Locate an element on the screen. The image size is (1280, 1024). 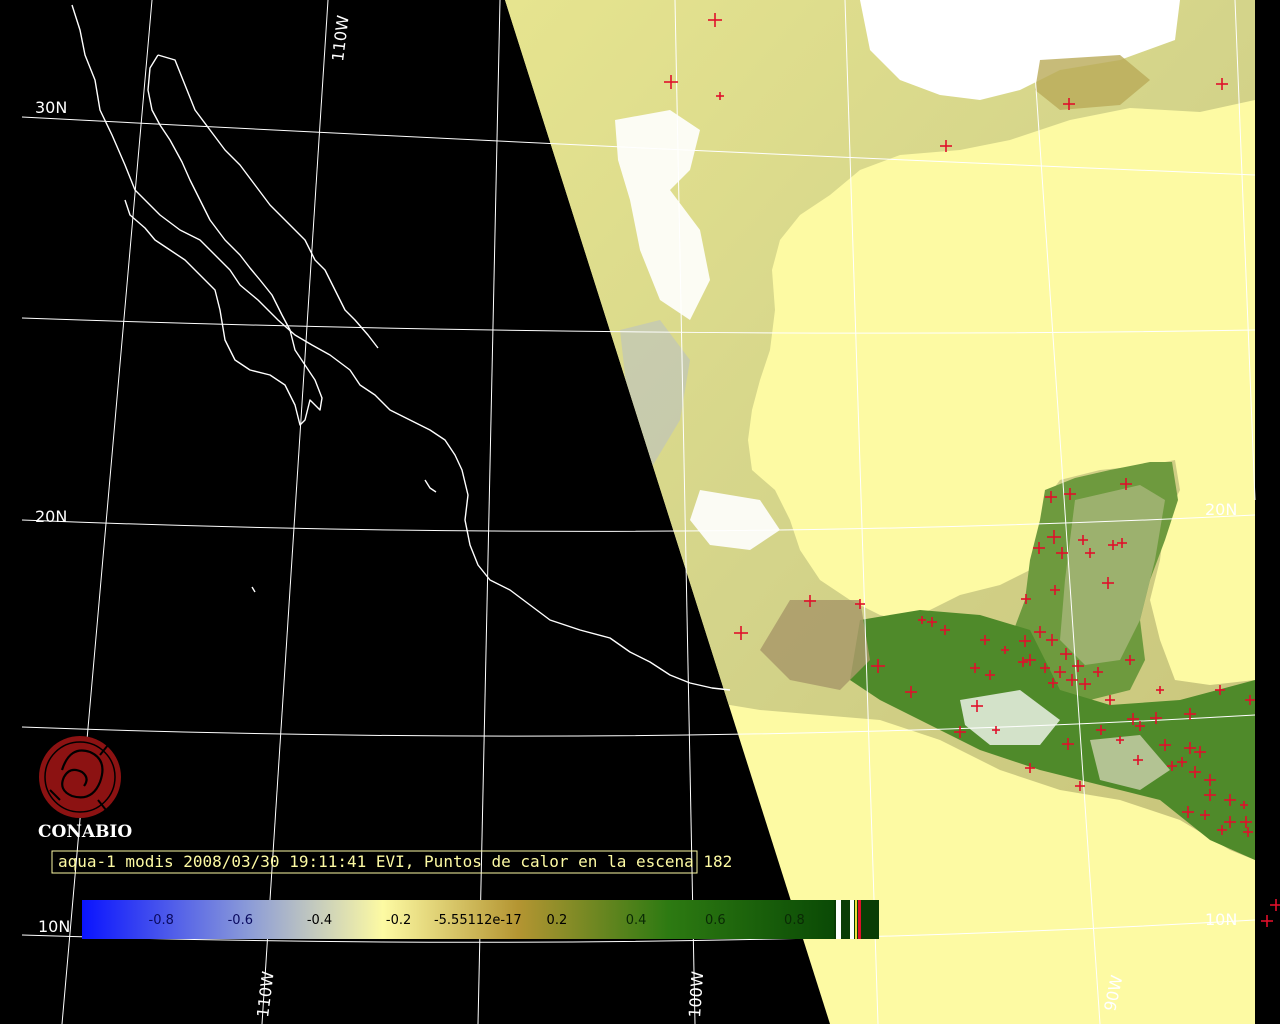
label-10n-right: 10N is located at coordinates (1221, 919).